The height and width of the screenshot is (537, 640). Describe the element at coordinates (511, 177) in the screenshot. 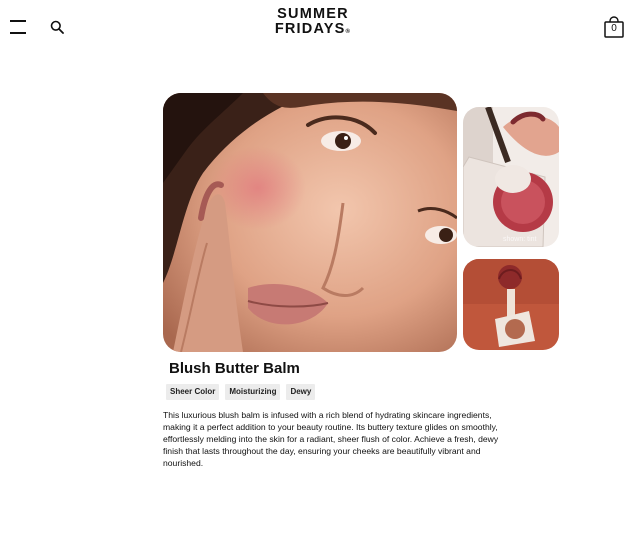

I see `product-thumbnail-1: shown: tint` at that location.